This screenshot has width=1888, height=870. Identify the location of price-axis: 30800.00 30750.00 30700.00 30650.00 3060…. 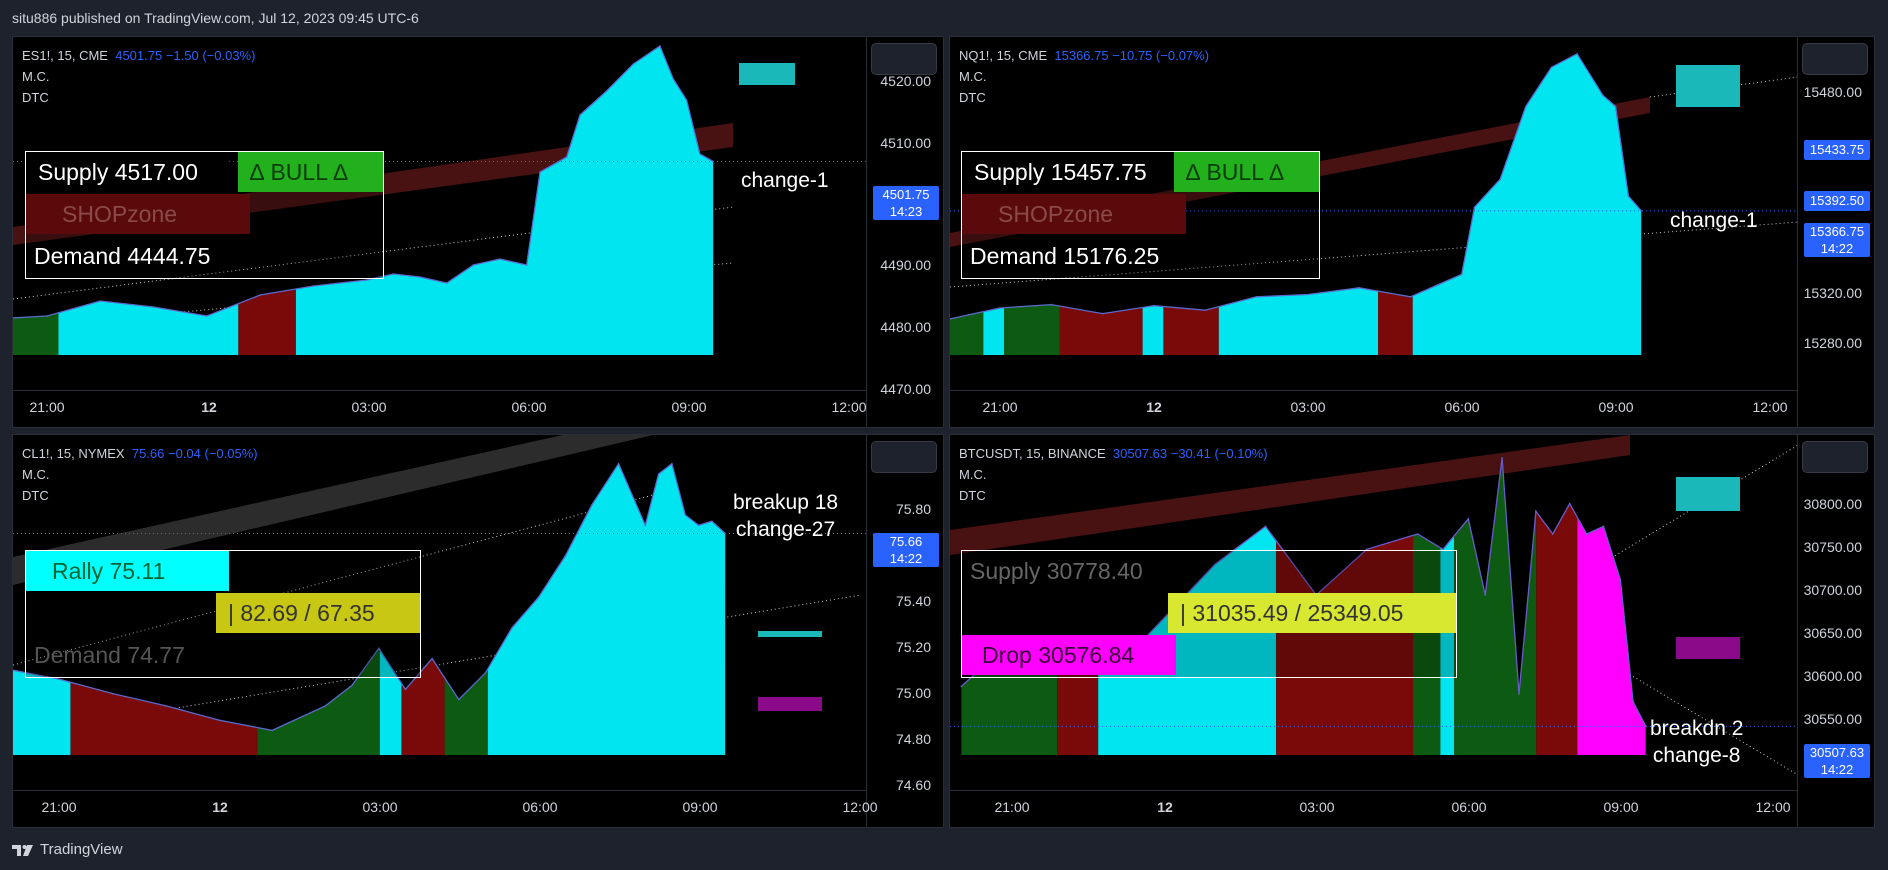
(1835, 631).